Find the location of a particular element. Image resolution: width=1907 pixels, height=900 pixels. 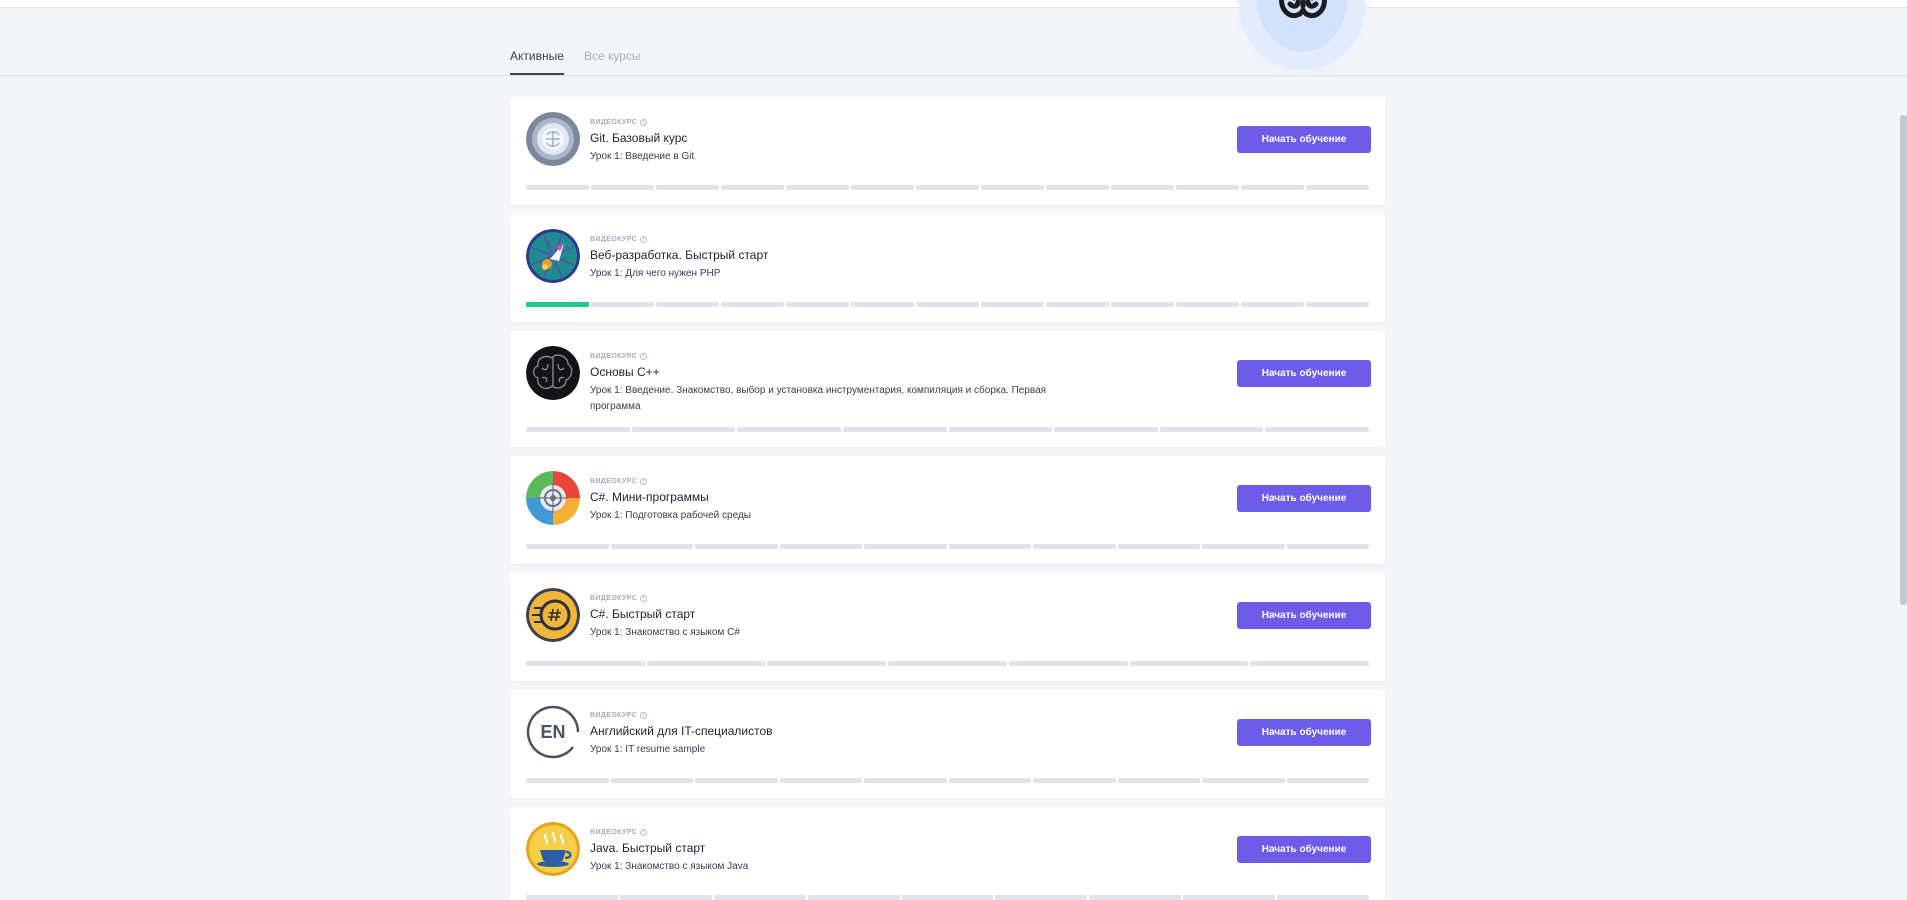

page-scrollbar is located at coordinates (1903, 360).